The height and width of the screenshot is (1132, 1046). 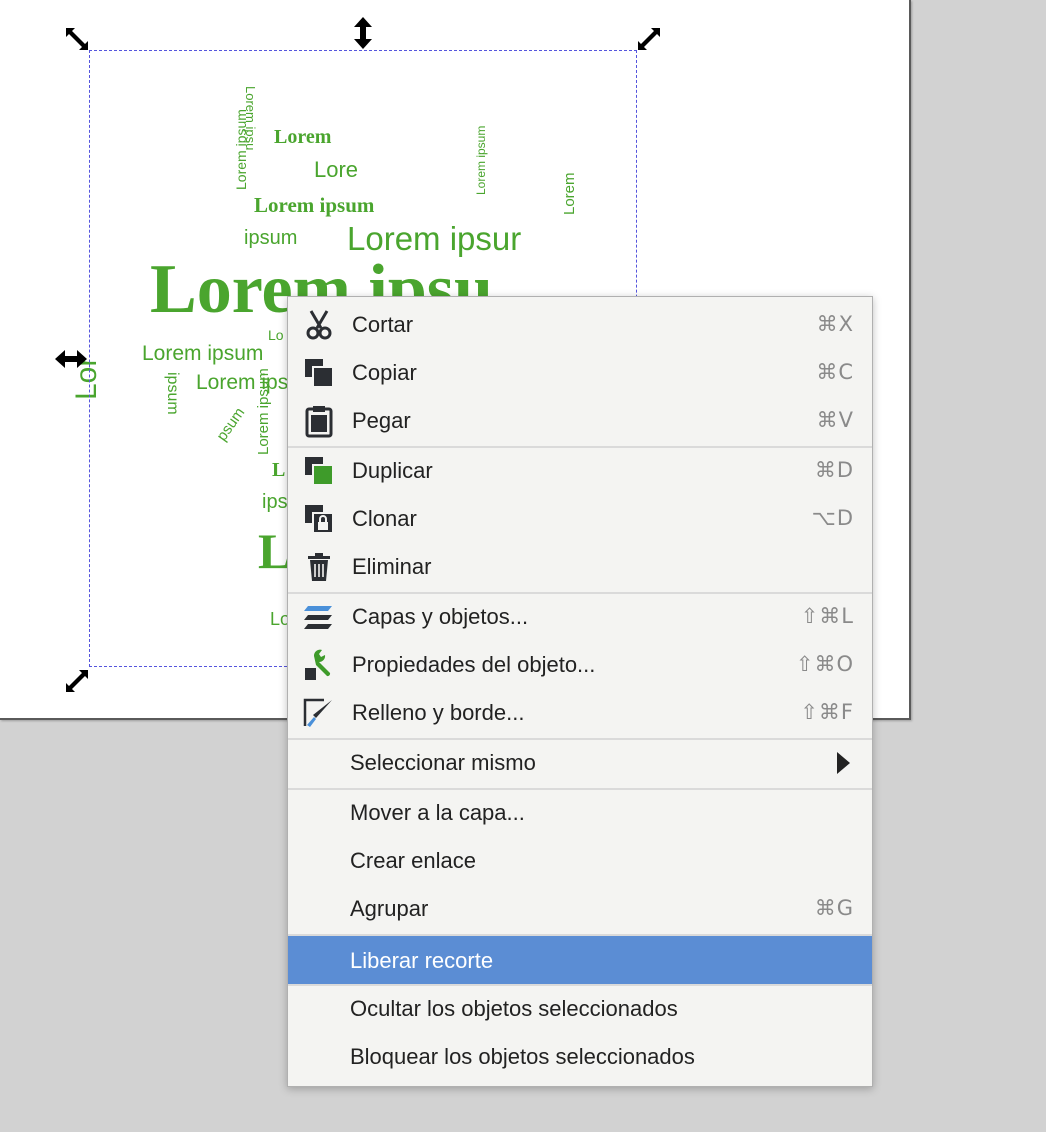 What do you see at coordinates (317, 712) in the screenshot?
I see `fill-stroke-icon` at bounding box center [317, 712].